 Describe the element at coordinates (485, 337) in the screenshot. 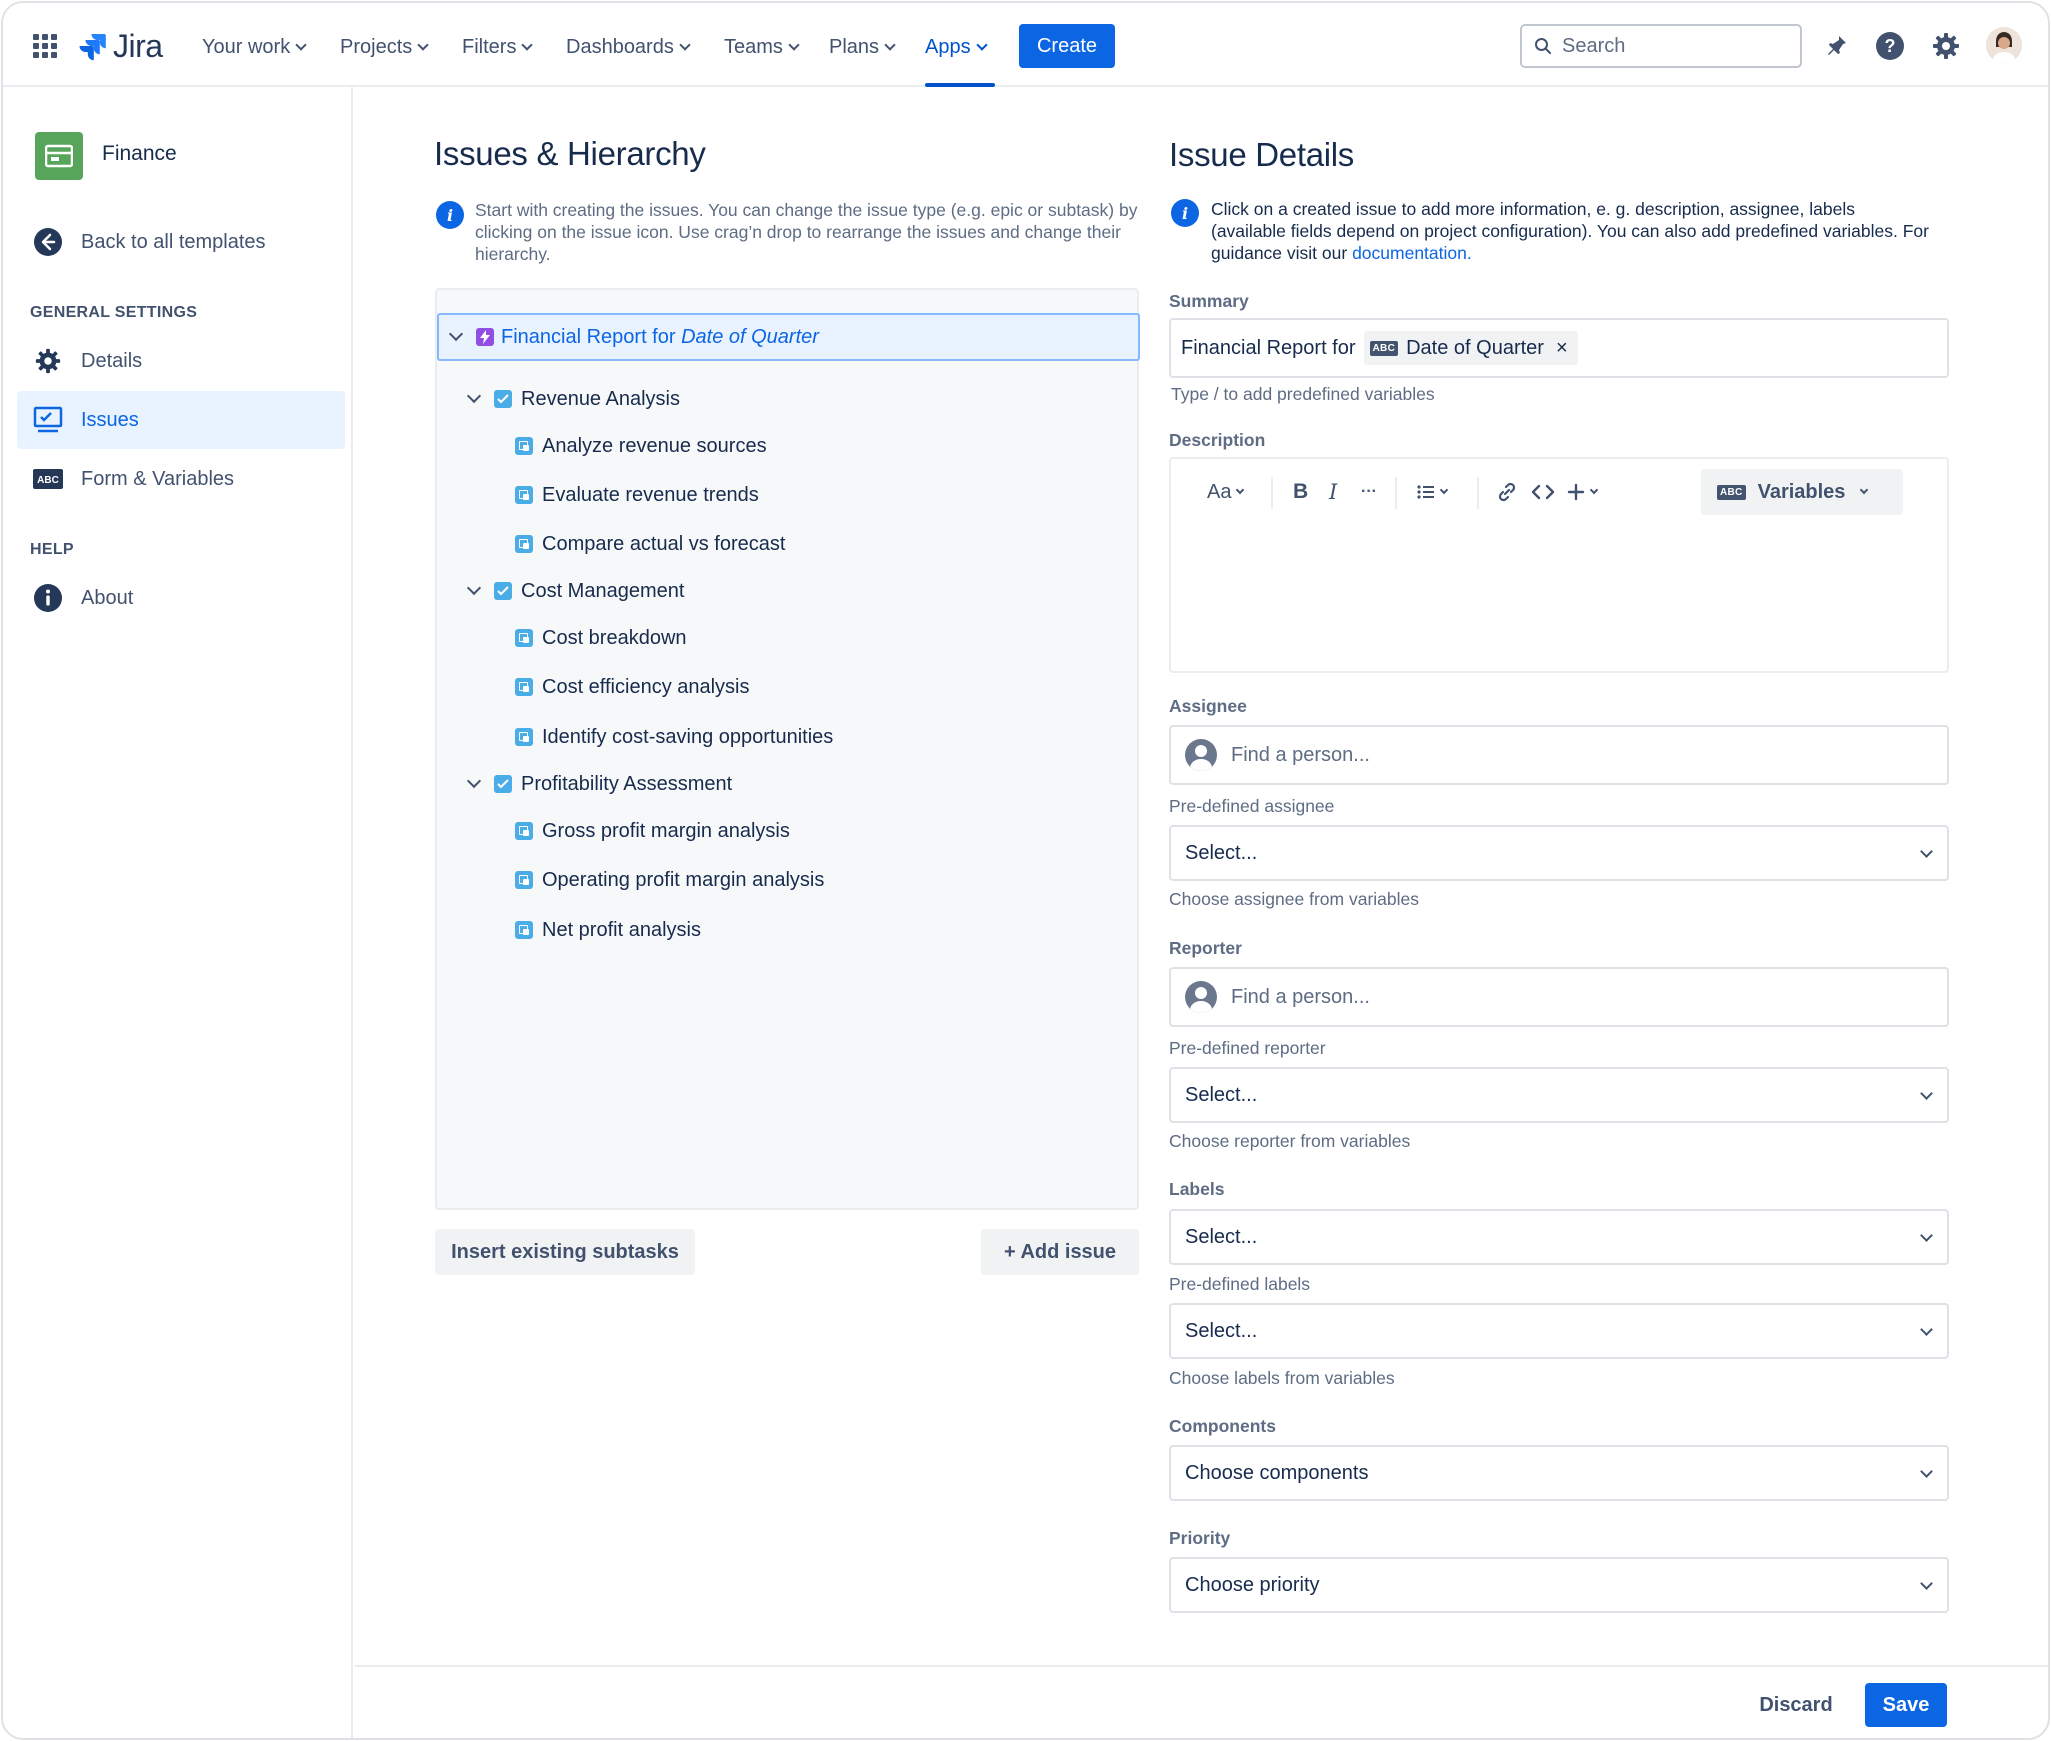

I see `epic-icon` at that location.